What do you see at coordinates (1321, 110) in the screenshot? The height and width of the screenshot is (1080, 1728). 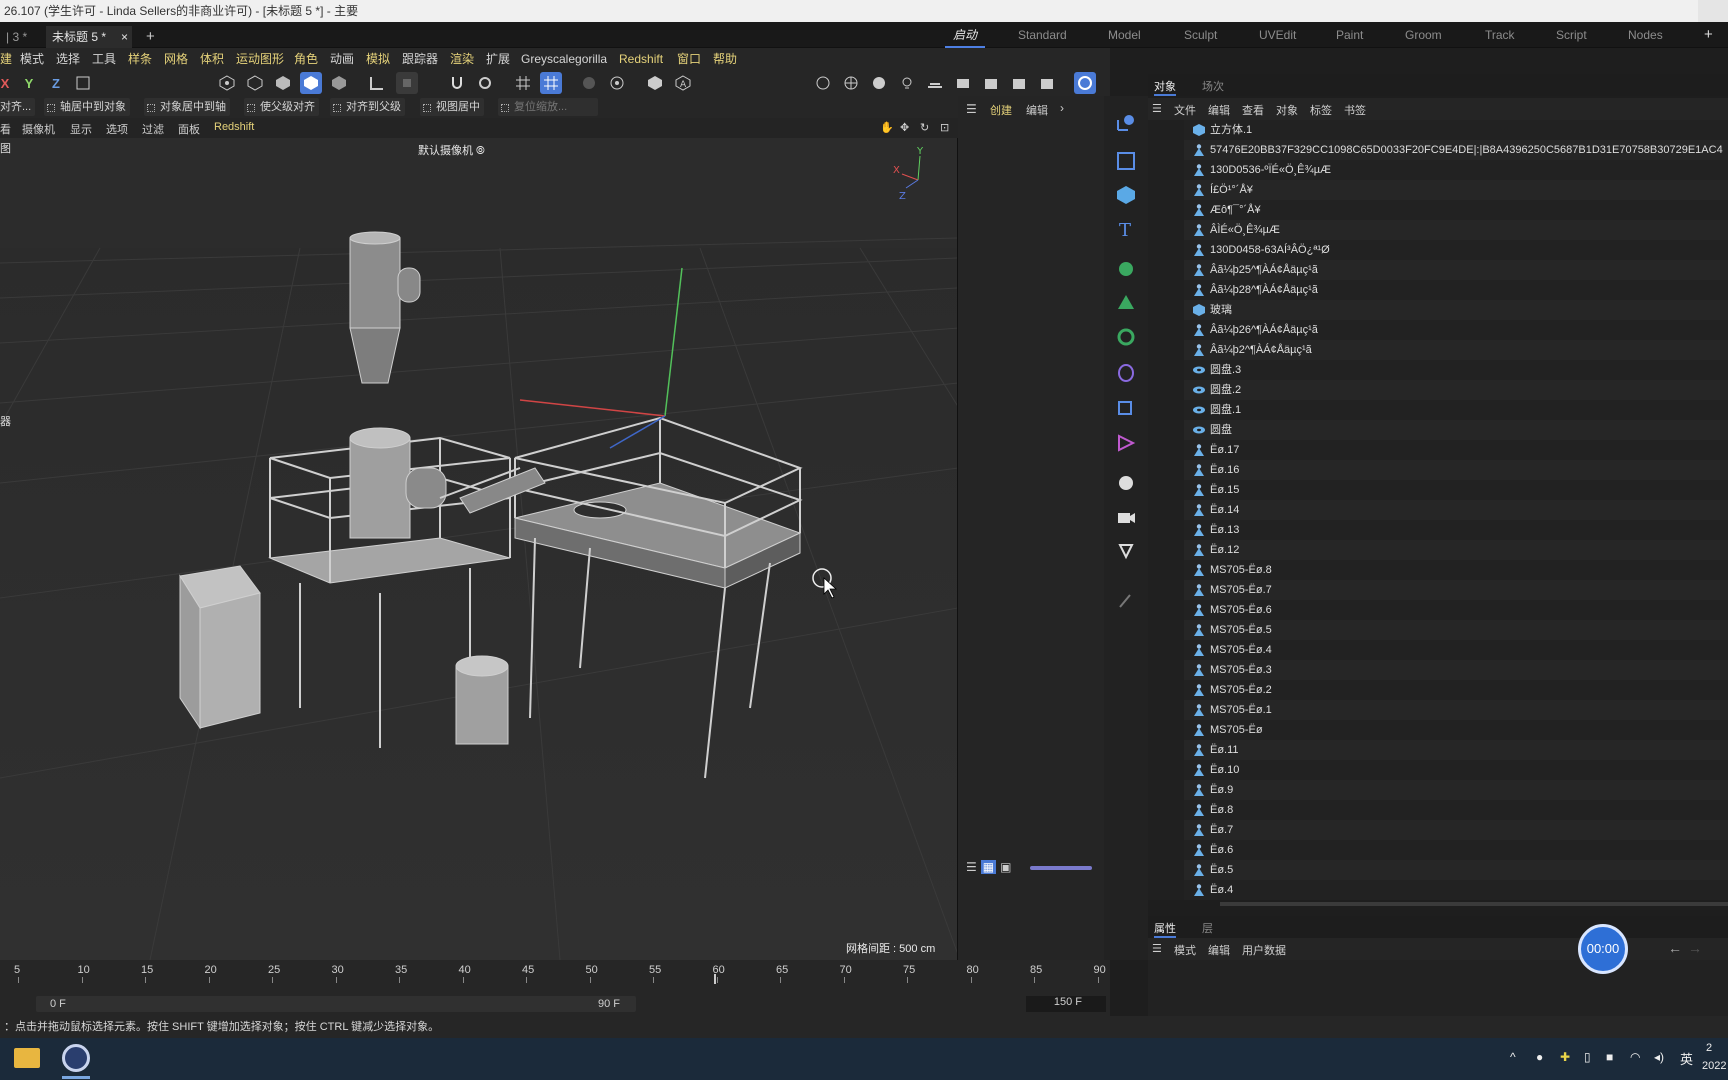 I see `om-menu-tags: 标签` at bounding box center [1321, 110].